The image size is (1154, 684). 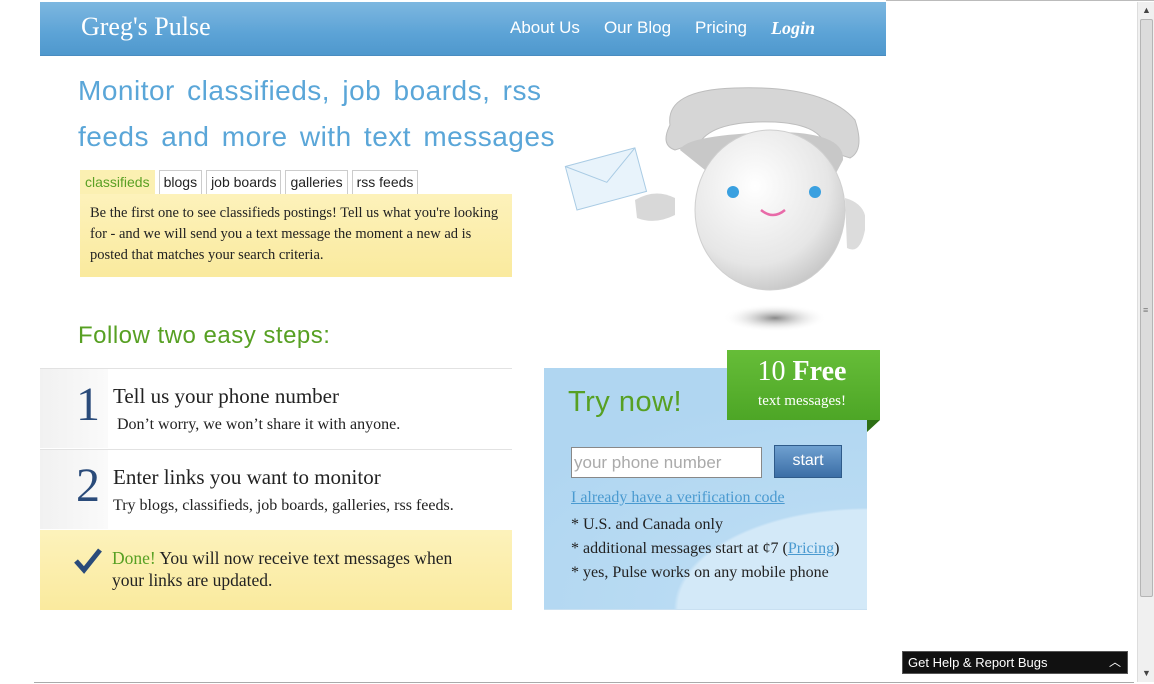 I want to click on main-nav: About Us Our Blog Pricing Login, so click(x=662, y=28).